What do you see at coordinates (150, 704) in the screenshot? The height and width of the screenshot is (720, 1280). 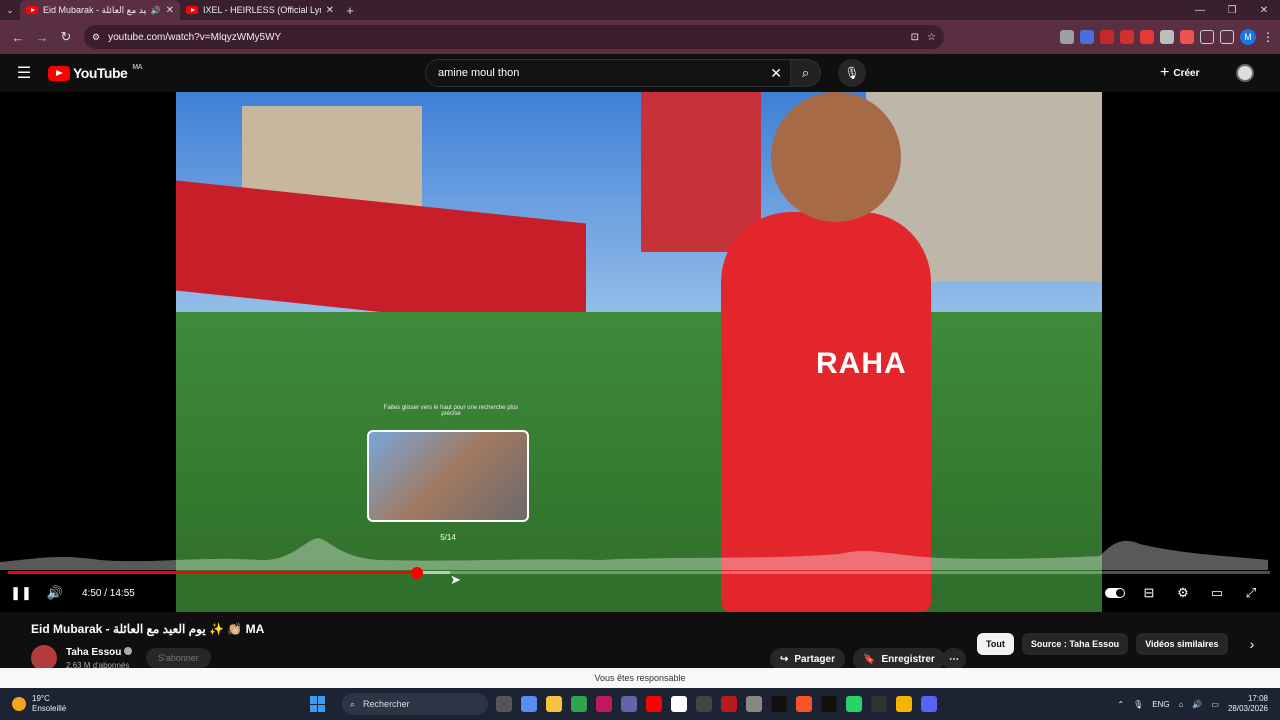 I see `weather-widget: 19°C Ensoleillé` at bounding box center [150, 704].